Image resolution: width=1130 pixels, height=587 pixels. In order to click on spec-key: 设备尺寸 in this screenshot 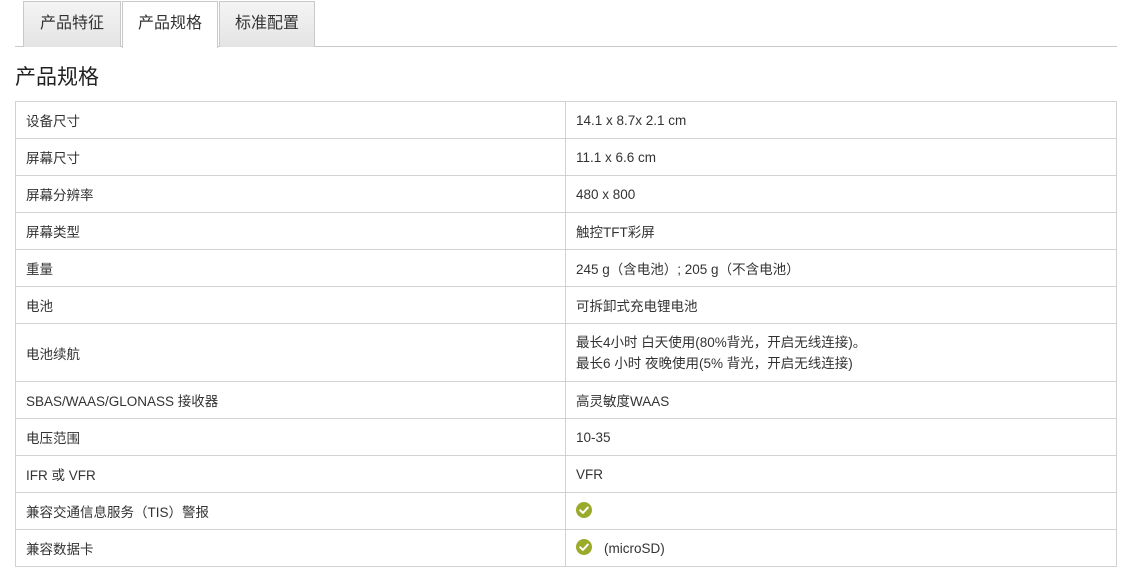, I will do `click(290, 120)`.